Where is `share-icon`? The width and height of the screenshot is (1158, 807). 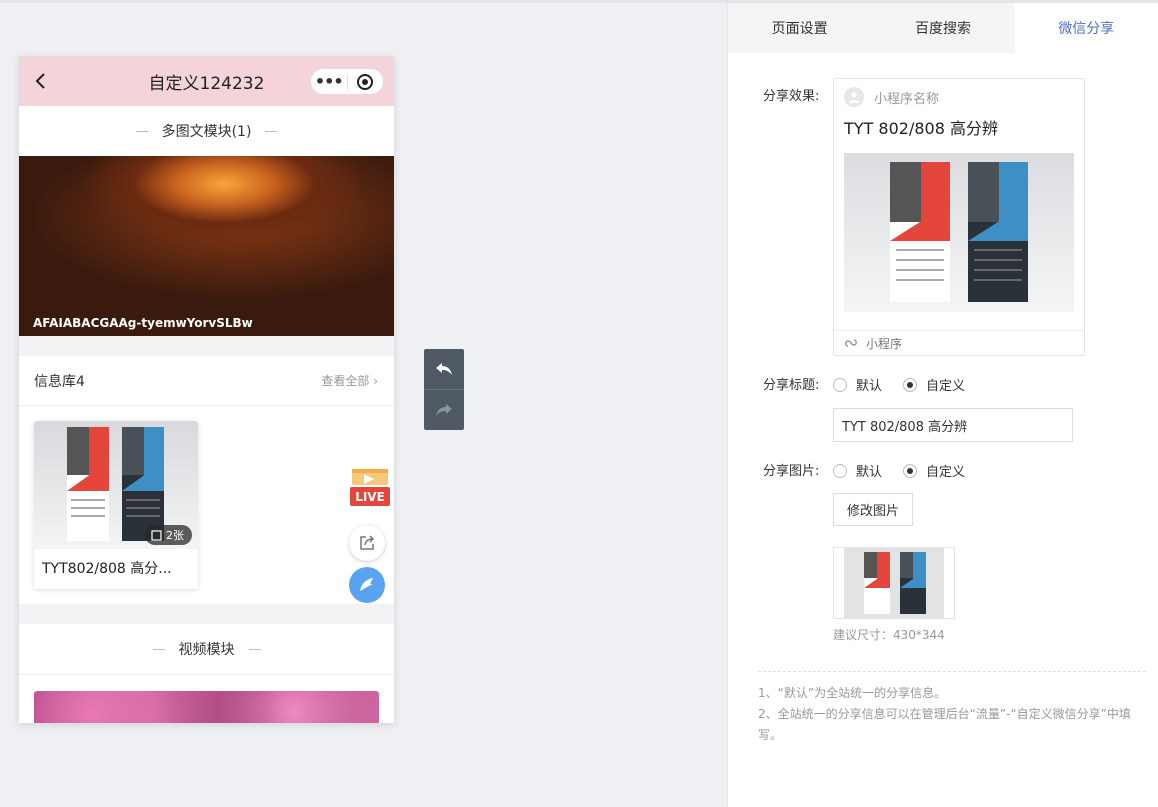
share-icon is located at coordinates (367, 542).